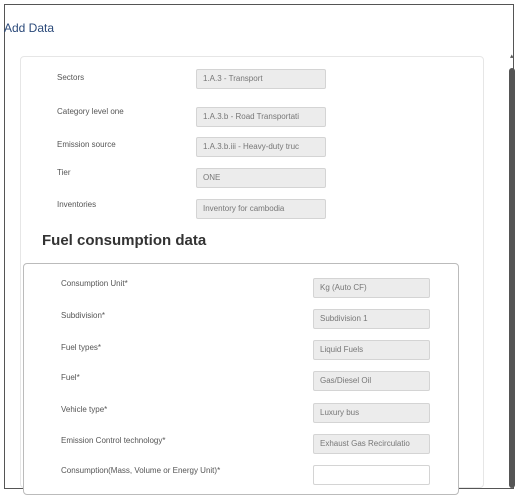  I want to click on tier-label: Tier, so click(64, 172).